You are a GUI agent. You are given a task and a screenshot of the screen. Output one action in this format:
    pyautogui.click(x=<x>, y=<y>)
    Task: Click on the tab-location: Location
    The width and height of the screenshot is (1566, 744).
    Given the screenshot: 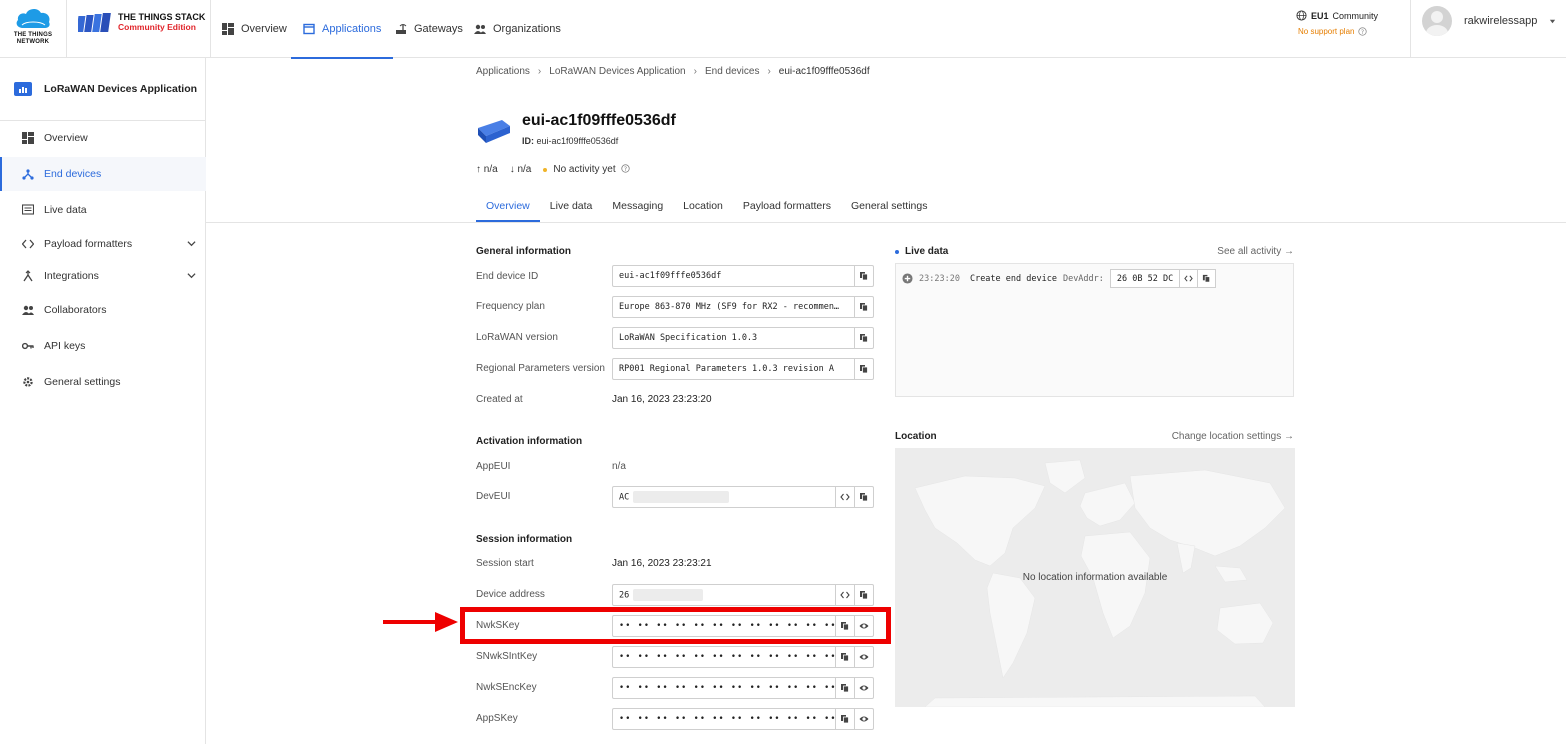 What is the action you would take?
    pyautogui.click(x=703, y=206)
    